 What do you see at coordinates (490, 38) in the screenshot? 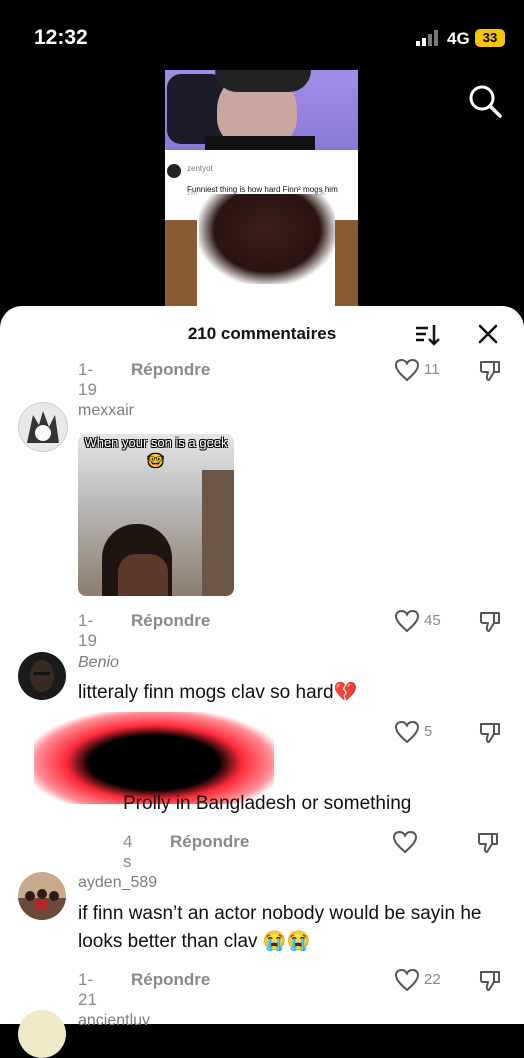
I see `battery-icon: 33` at bounding box center [490, 38].